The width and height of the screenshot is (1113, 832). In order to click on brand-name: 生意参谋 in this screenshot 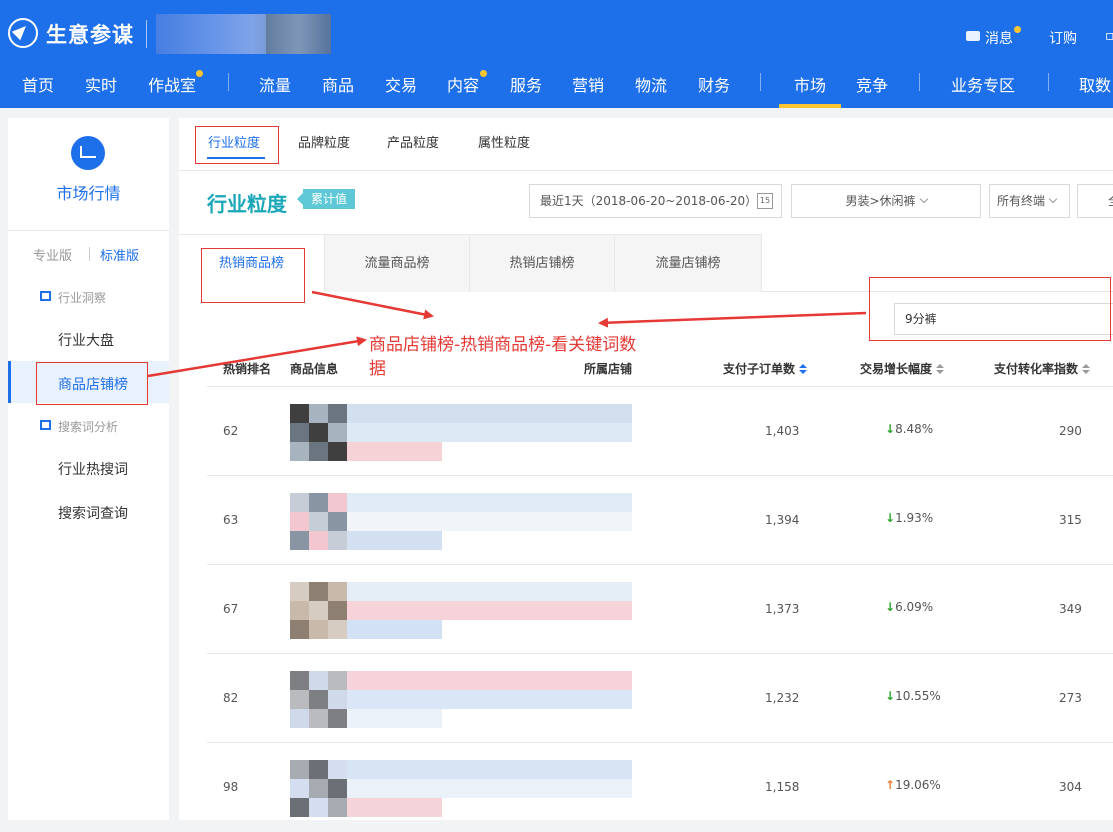, I will do `click(90, 35)`.